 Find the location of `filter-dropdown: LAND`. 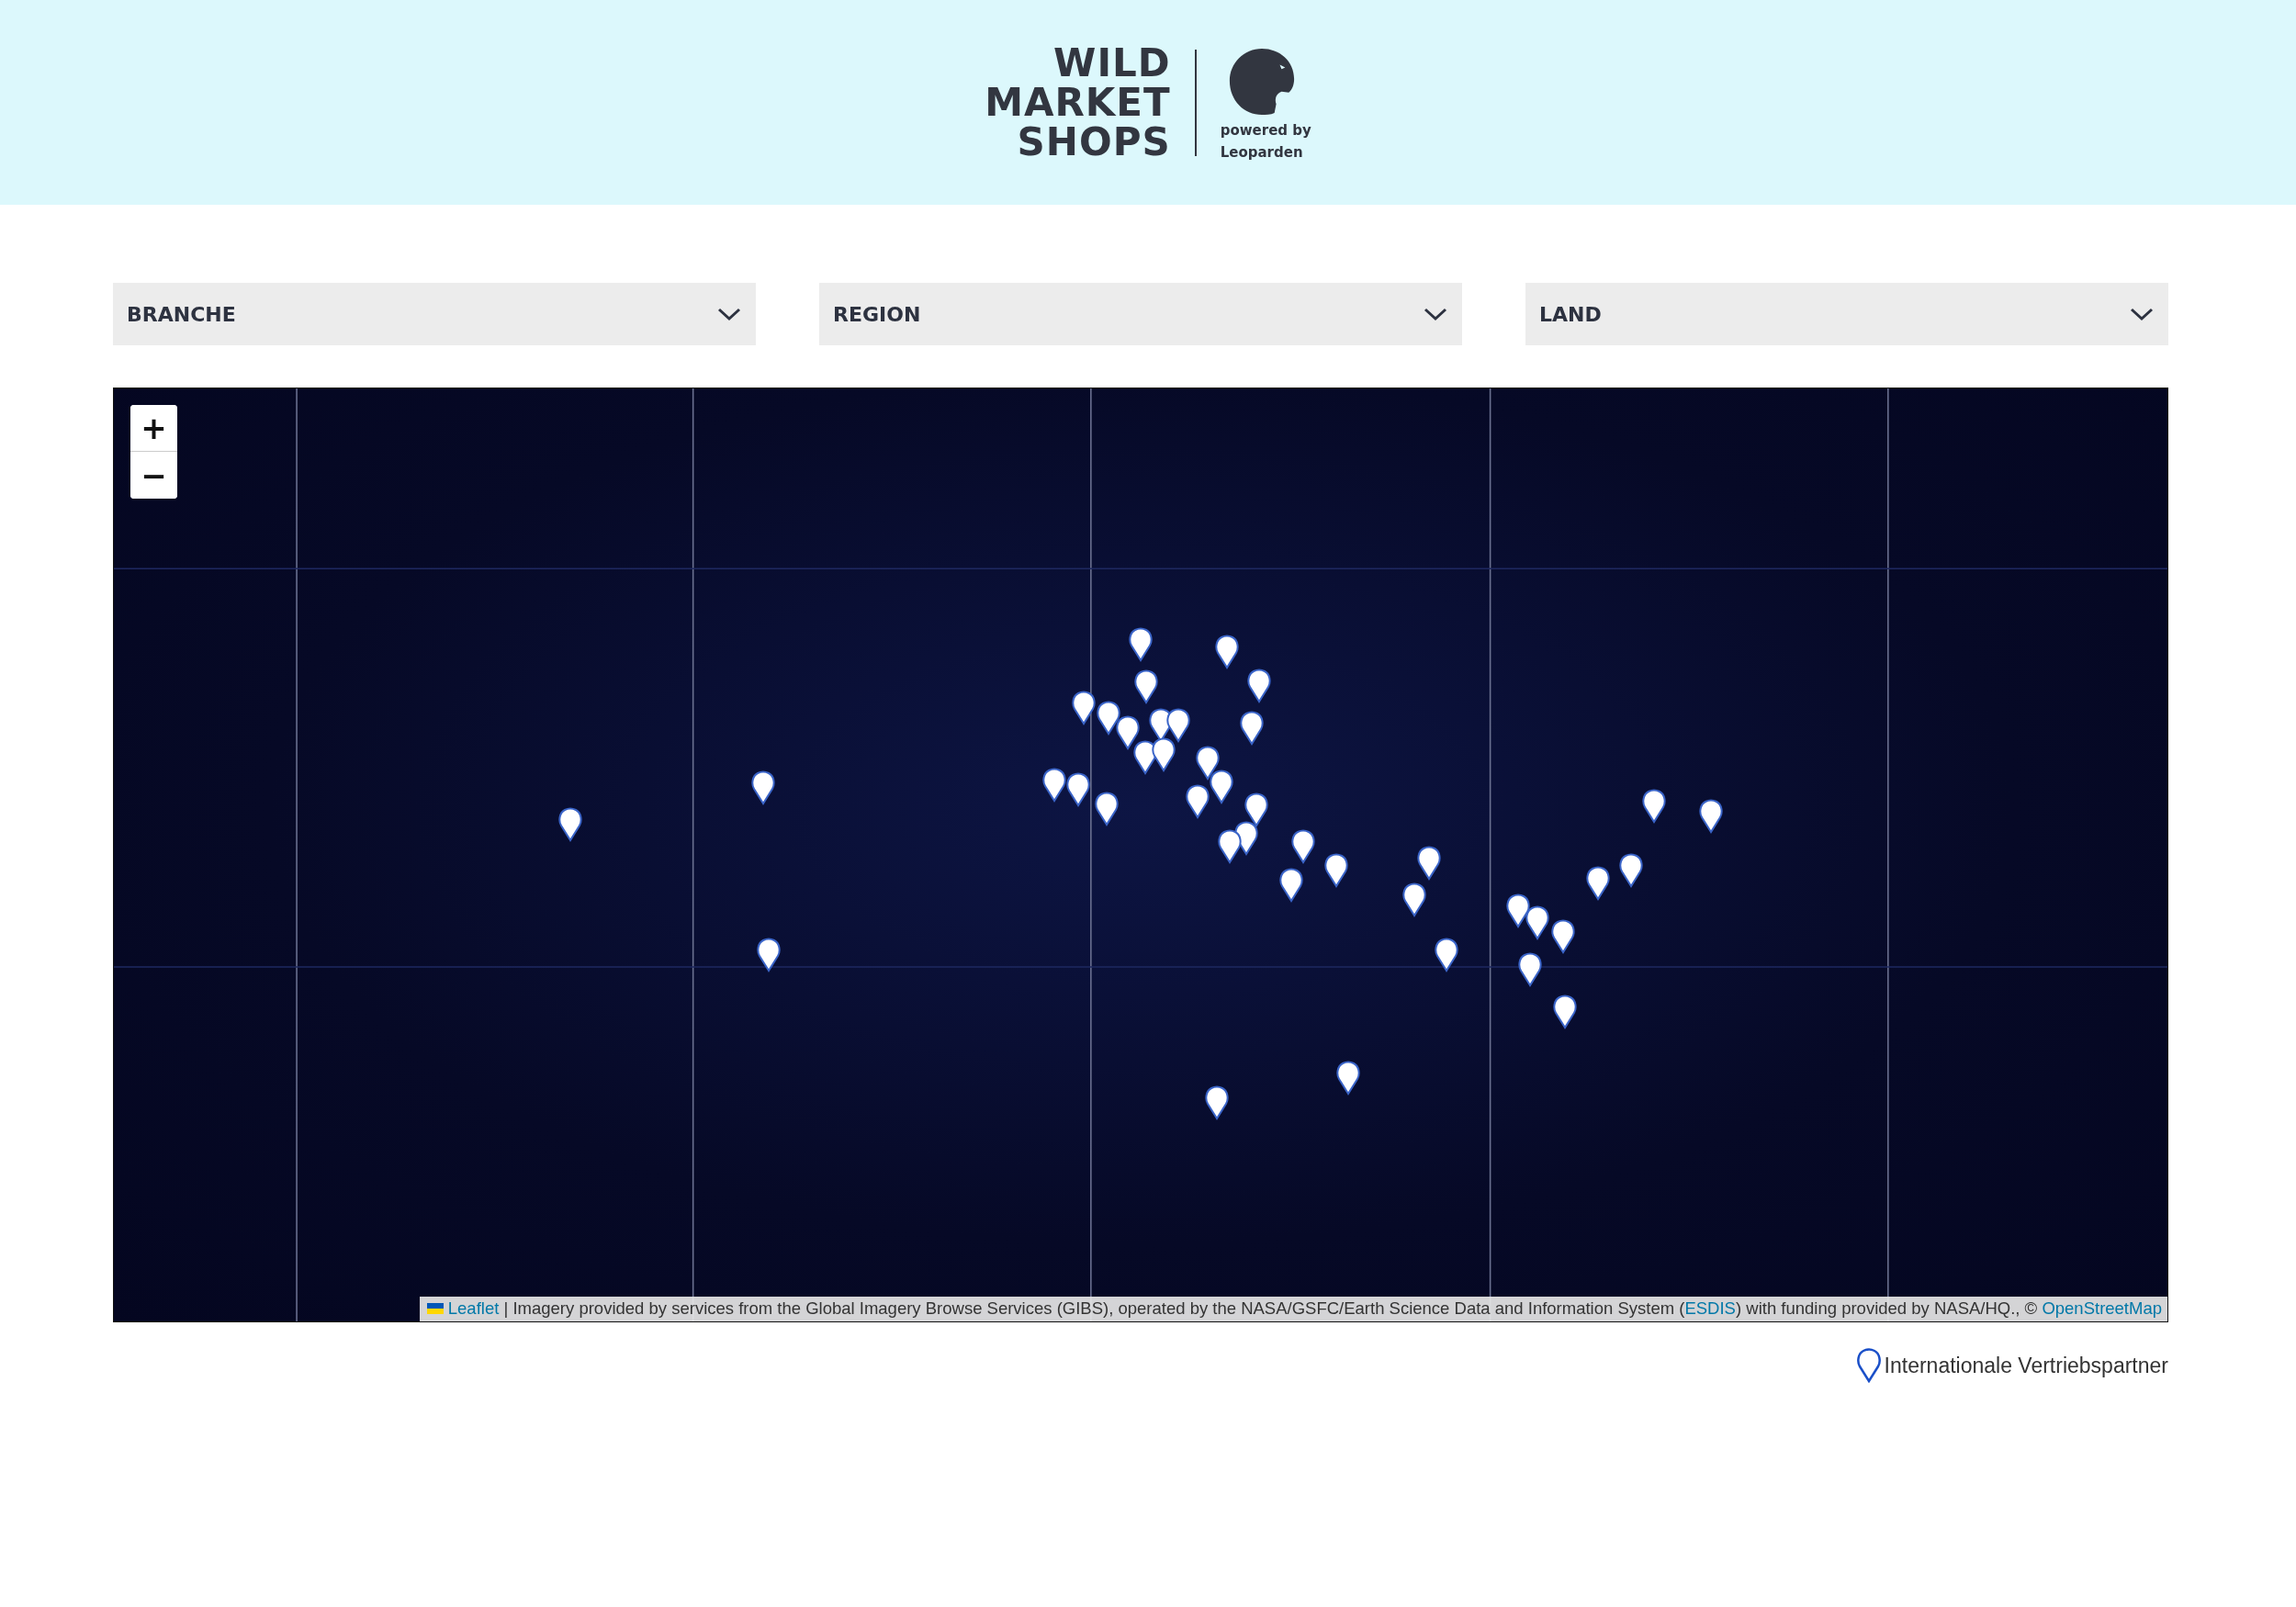

filter-dropdown: LAND is located at coordinates (1846, 314).